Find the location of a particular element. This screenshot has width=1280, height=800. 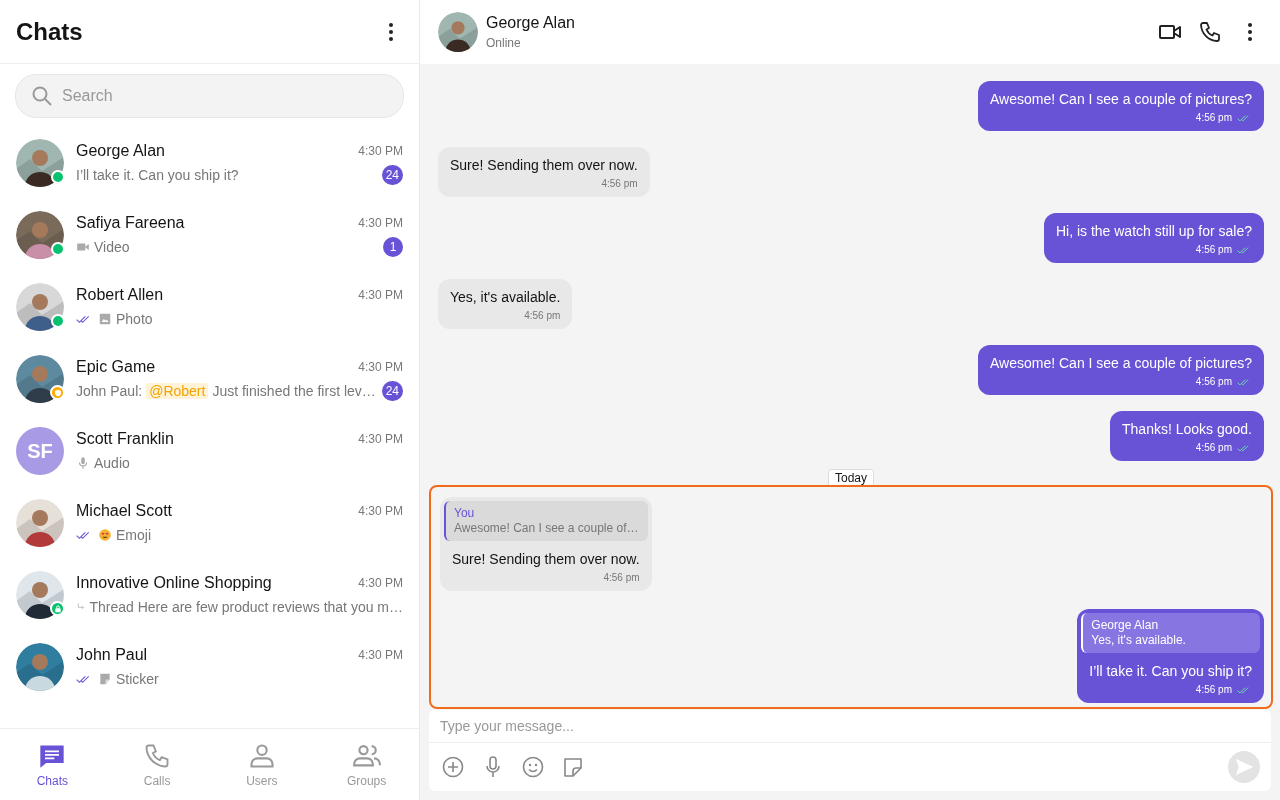

chat-item: SF Scott Franklin 4:30 PM Audio is located at coordinates (209, 451).